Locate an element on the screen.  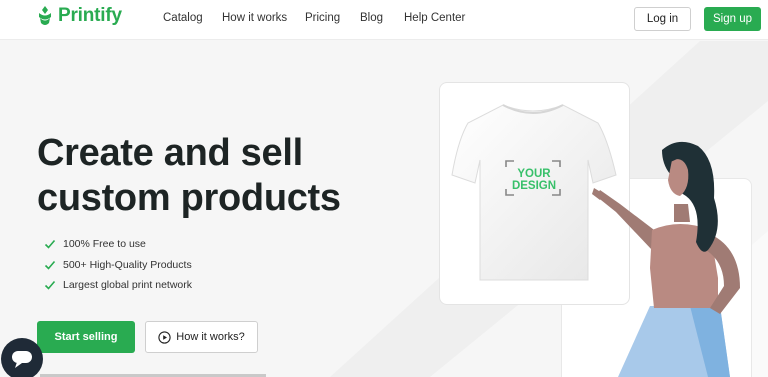
feature-item: 100% Free to use is located at coordinates (118, 244).